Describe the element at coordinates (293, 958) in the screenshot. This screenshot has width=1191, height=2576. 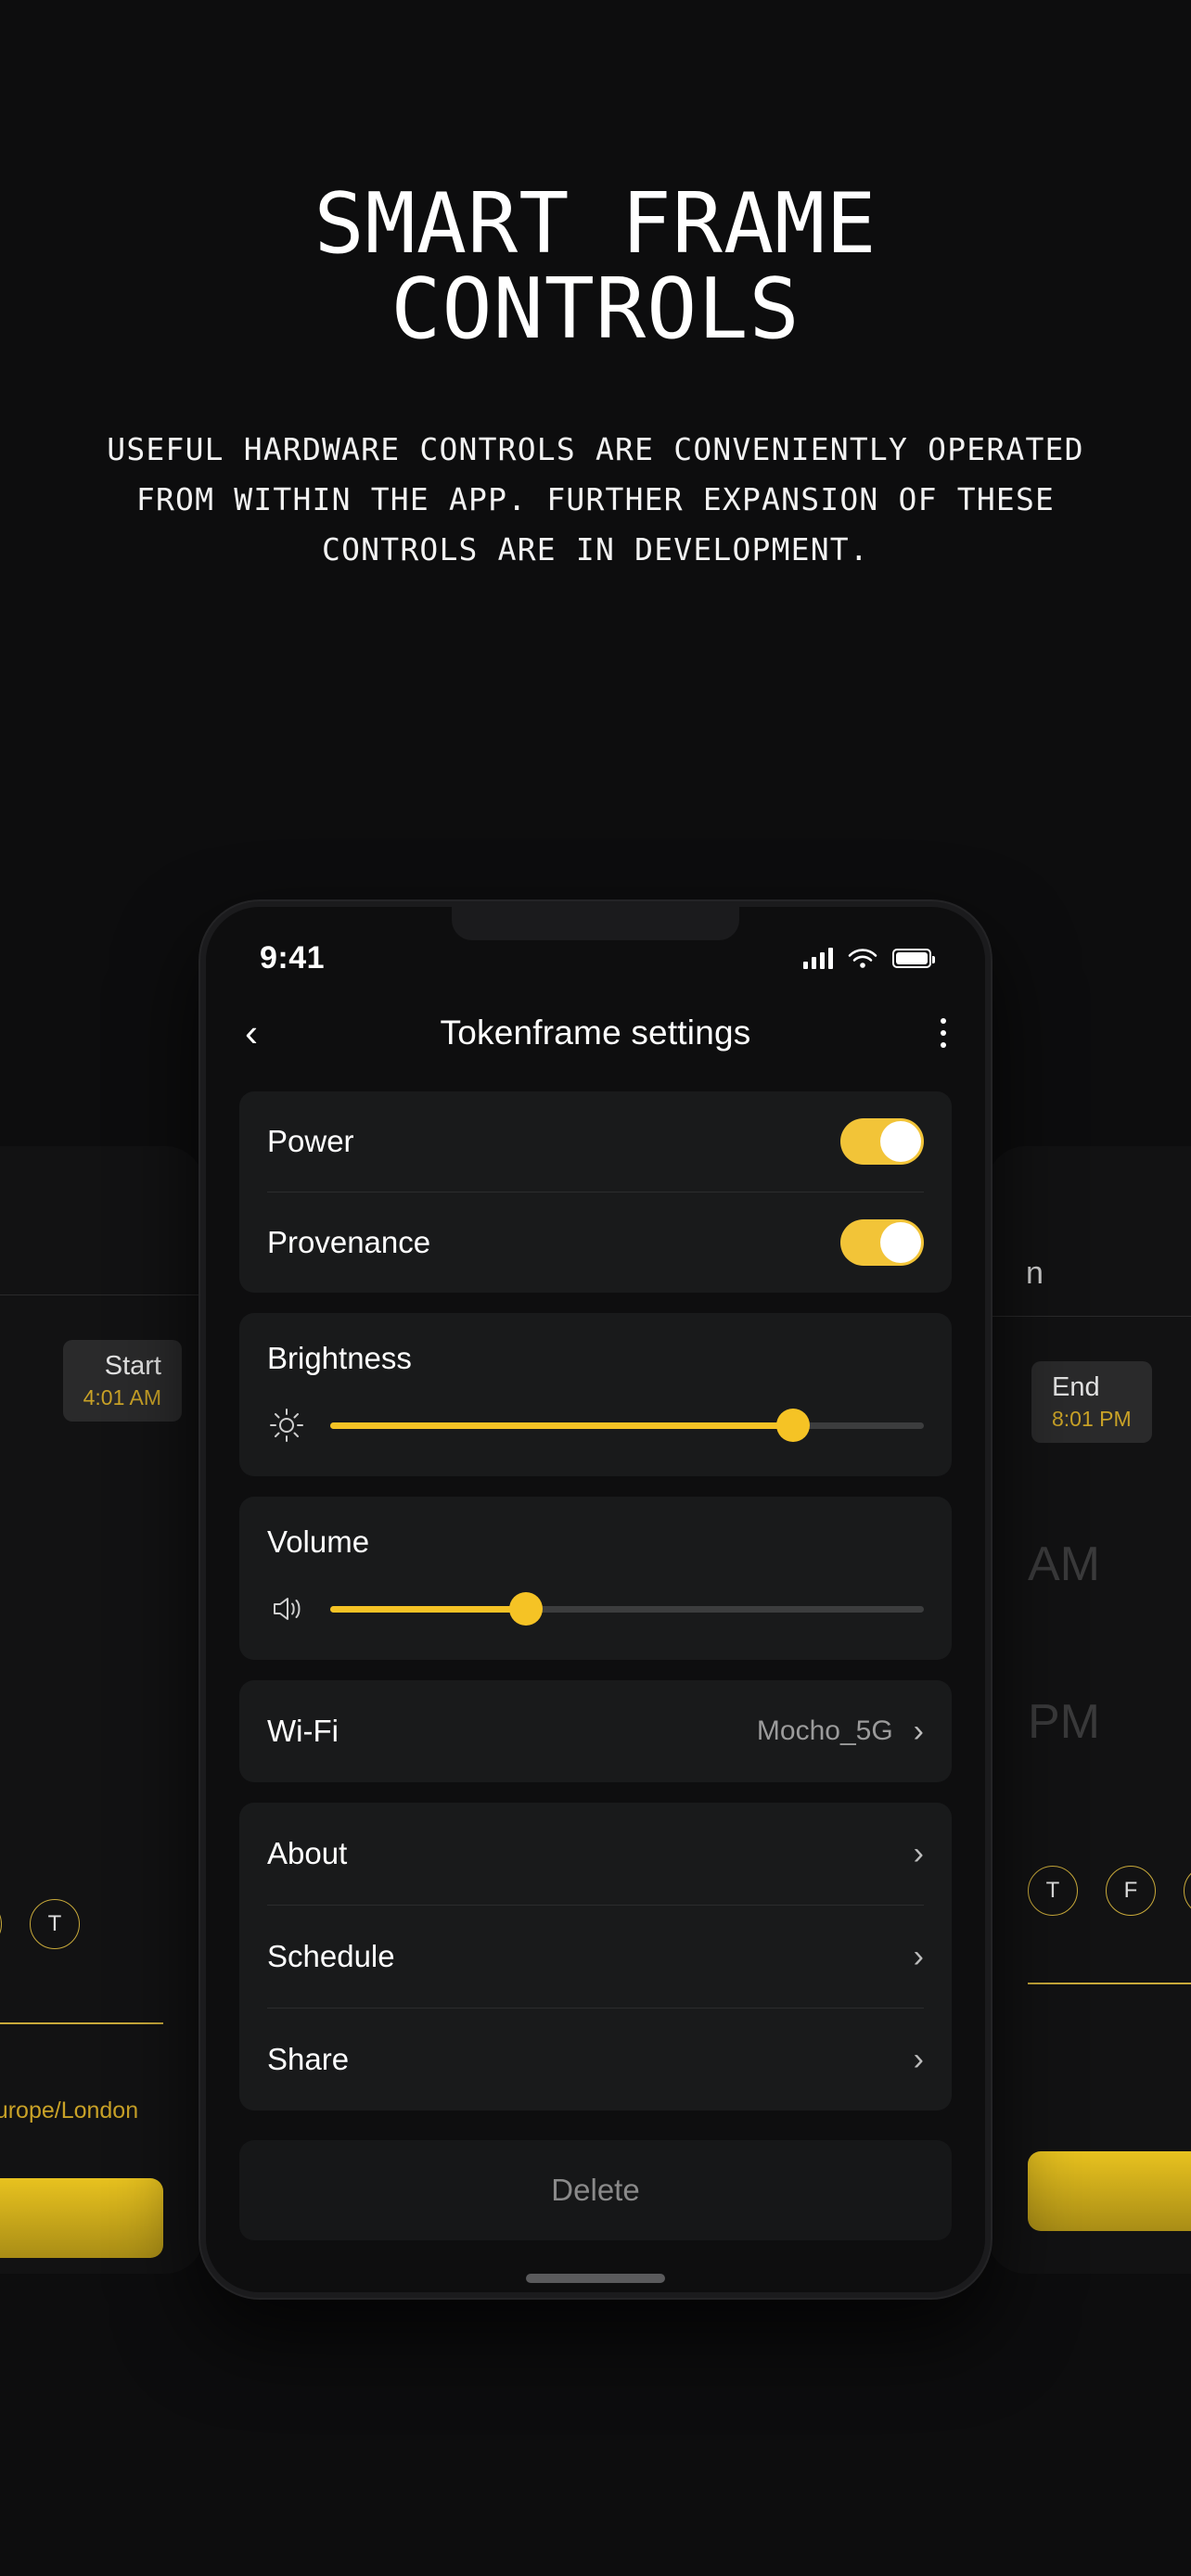
I see `statusbar-clock: 9:41` at that location.